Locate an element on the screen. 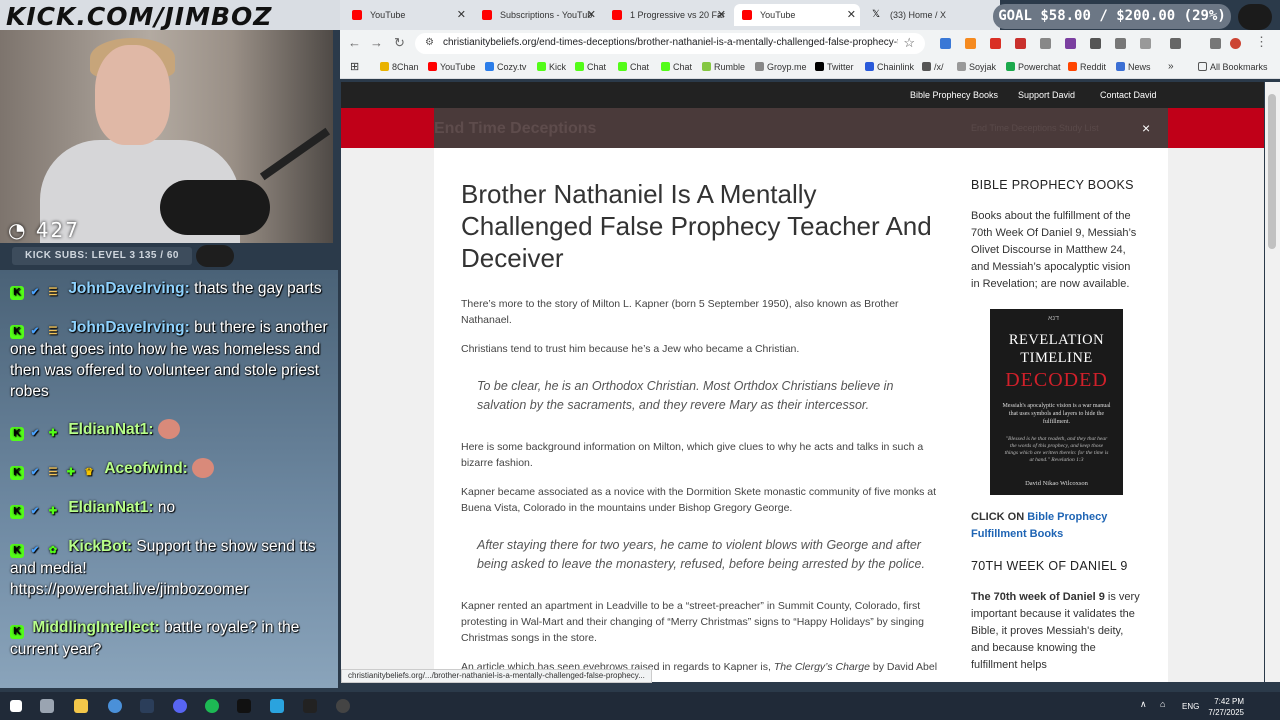  browser-tab: Subscriptions - YouTub ✕ is located at coordinates (537, 15).